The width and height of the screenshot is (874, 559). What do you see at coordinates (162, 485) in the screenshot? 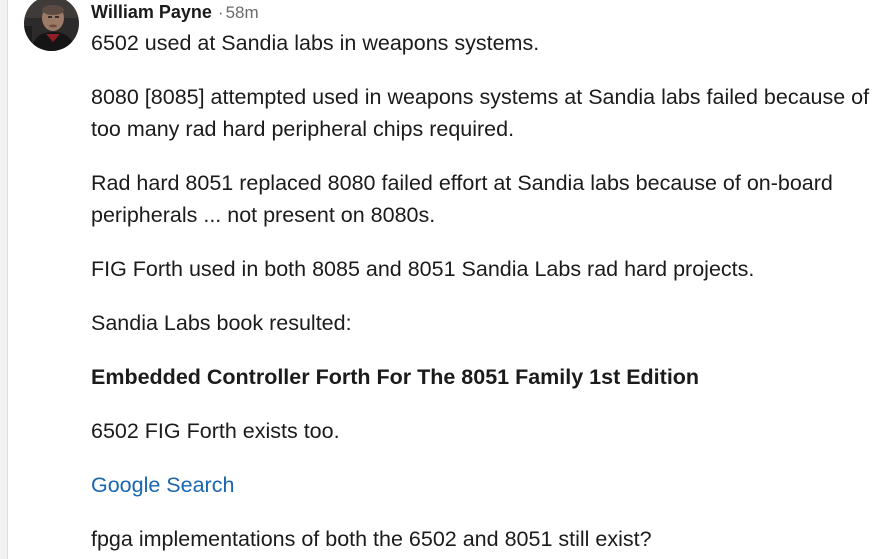
I see `google-search-link: Google Search` at bounding box center [162, 485].